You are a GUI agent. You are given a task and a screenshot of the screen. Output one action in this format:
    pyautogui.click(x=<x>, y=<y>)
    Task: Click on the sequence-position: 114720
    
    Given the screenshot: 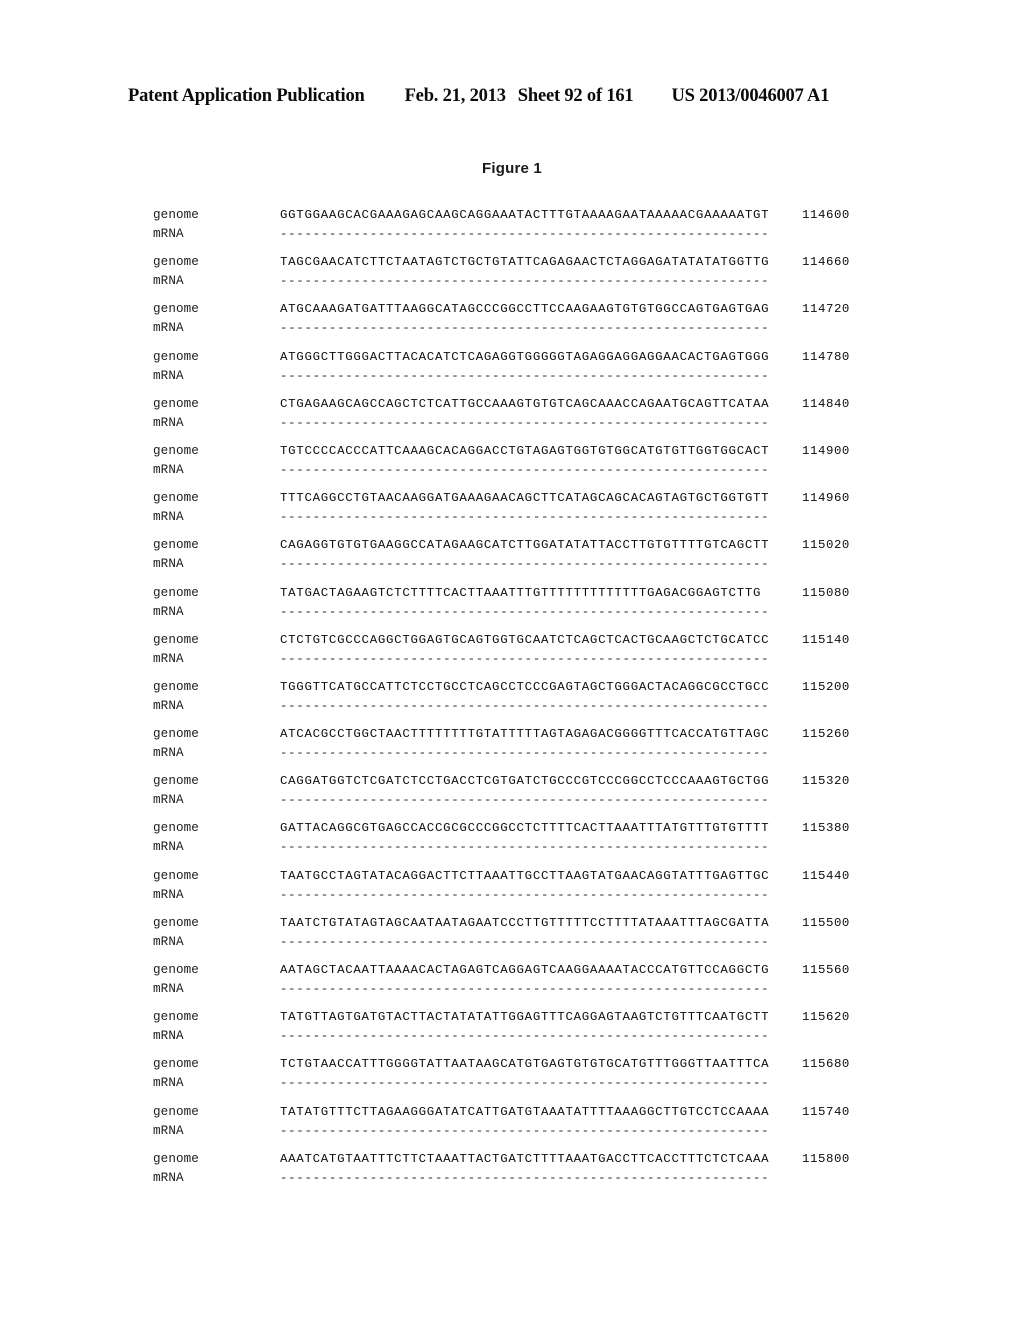 What is the action you would take?
    pyautogui.click(x=826, y=309)
    